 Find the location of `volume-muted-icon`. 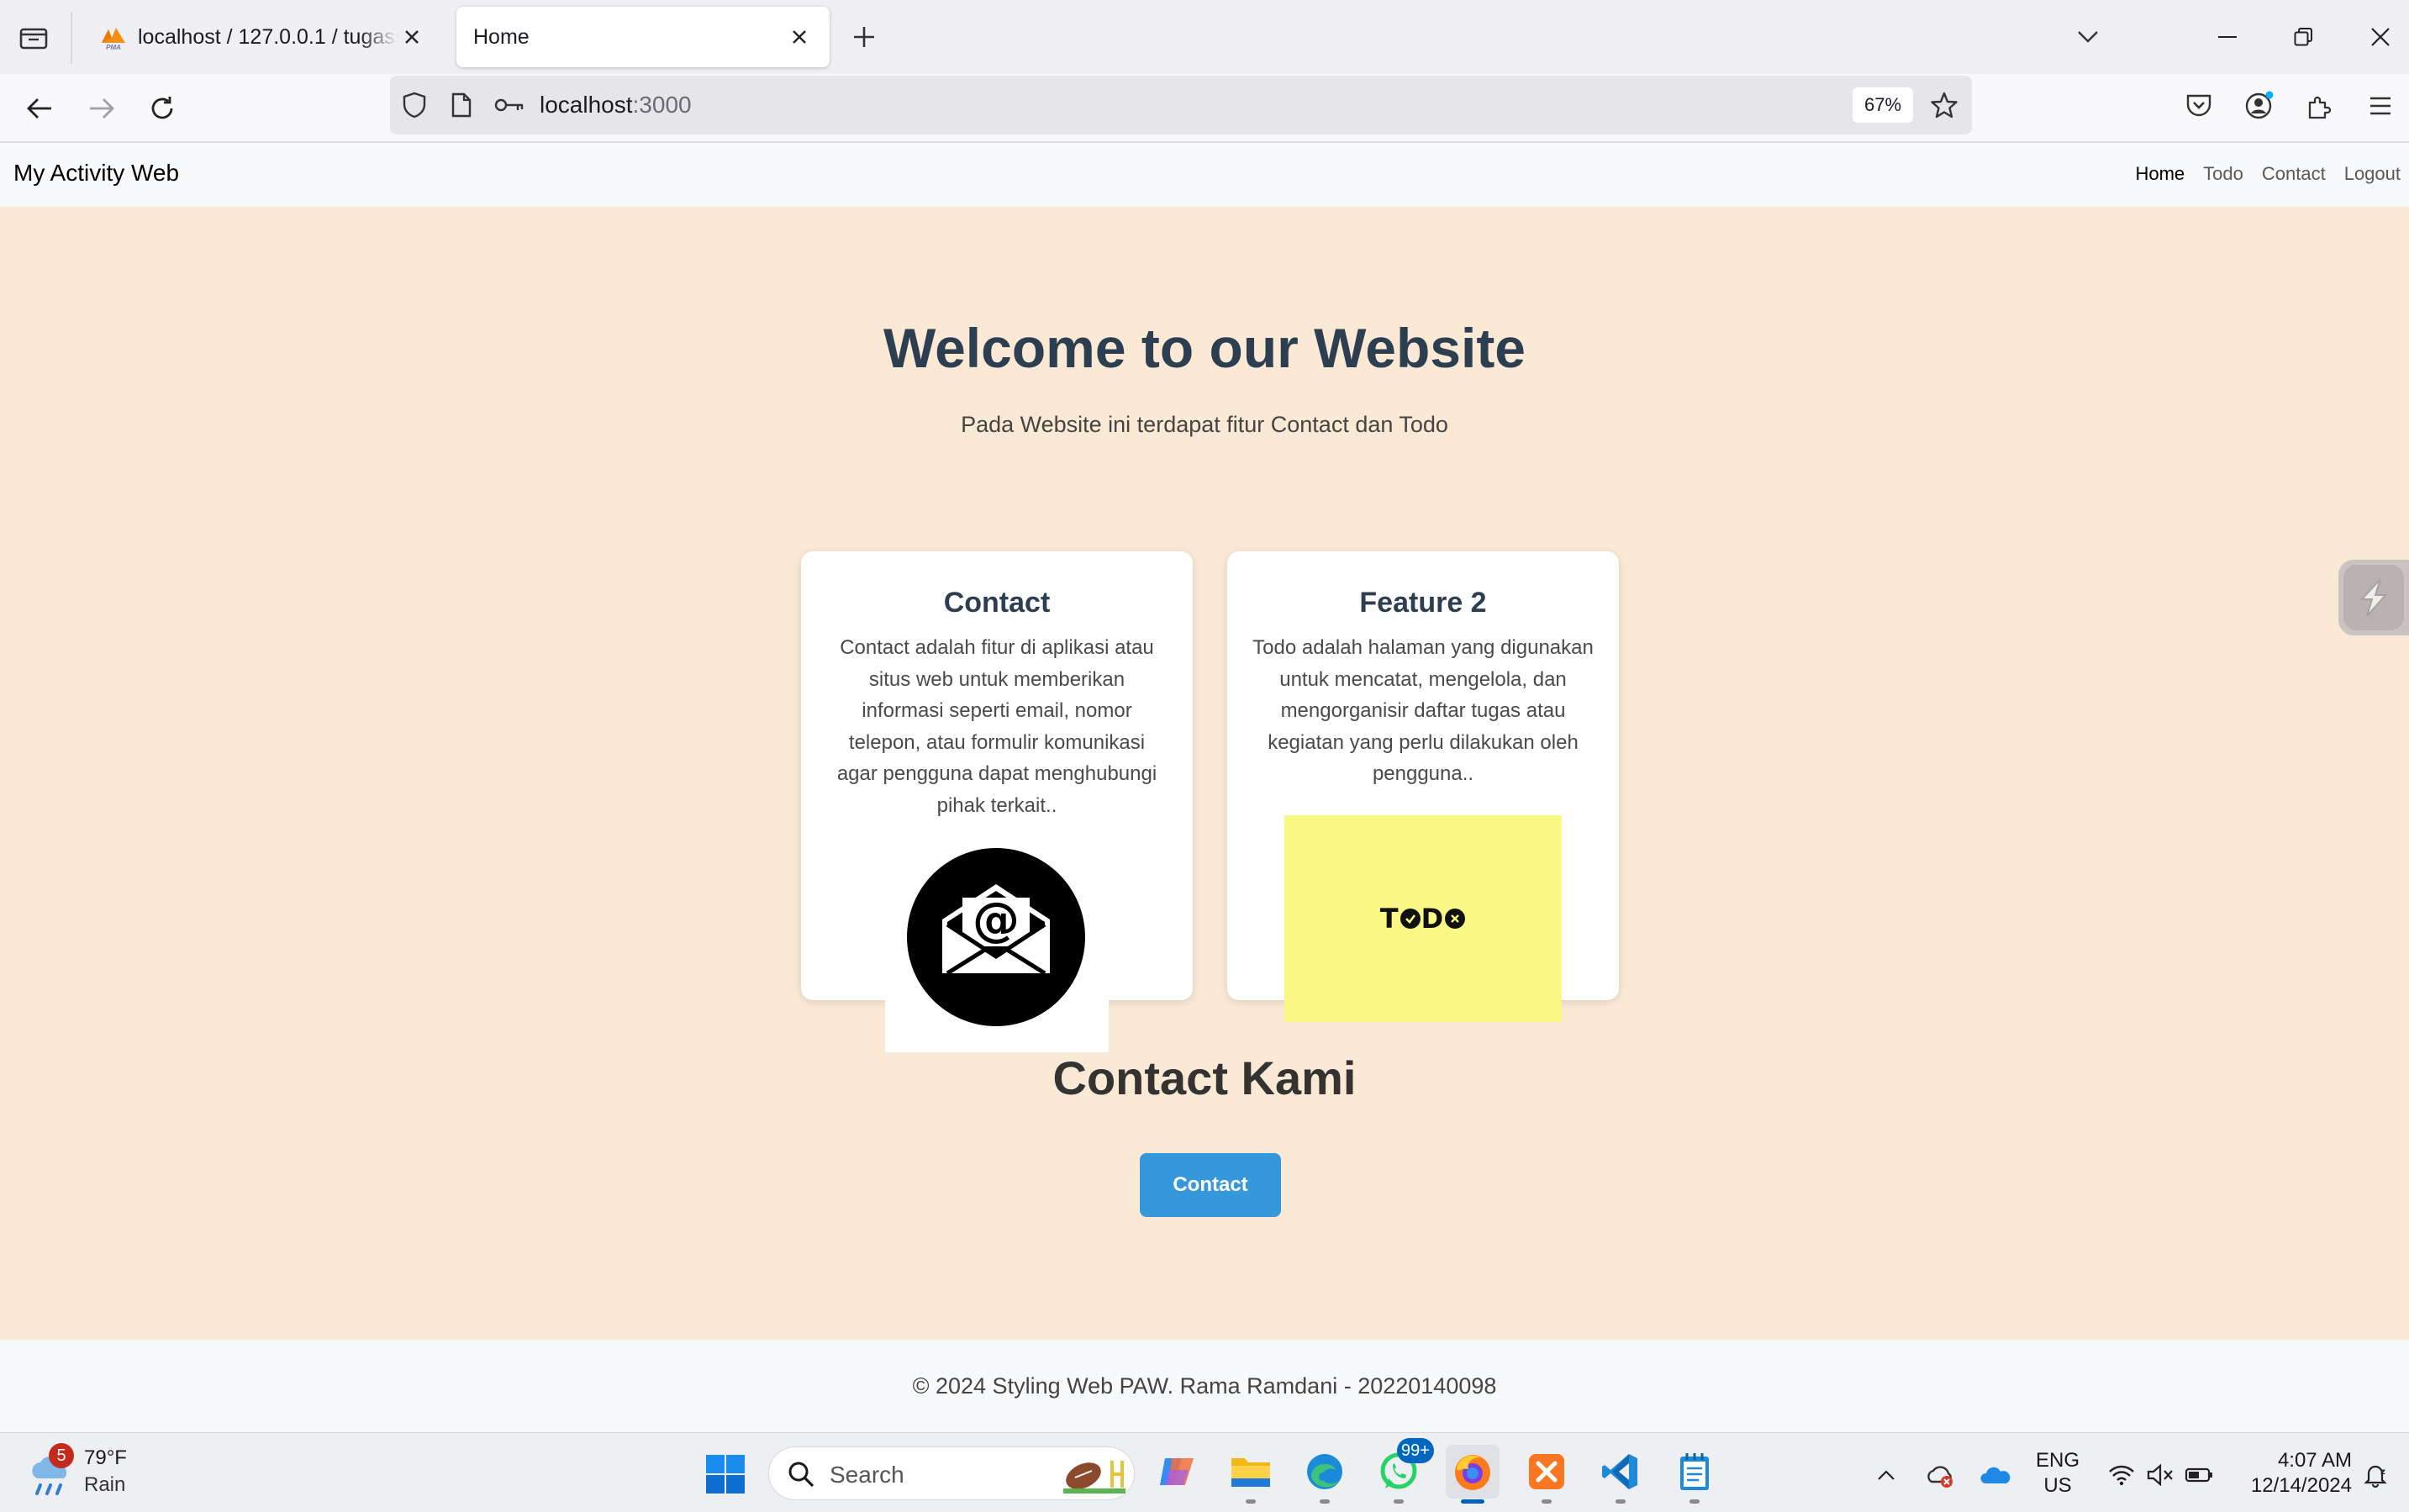

volume-muted-icon is located at coordinates (2160, 1475).